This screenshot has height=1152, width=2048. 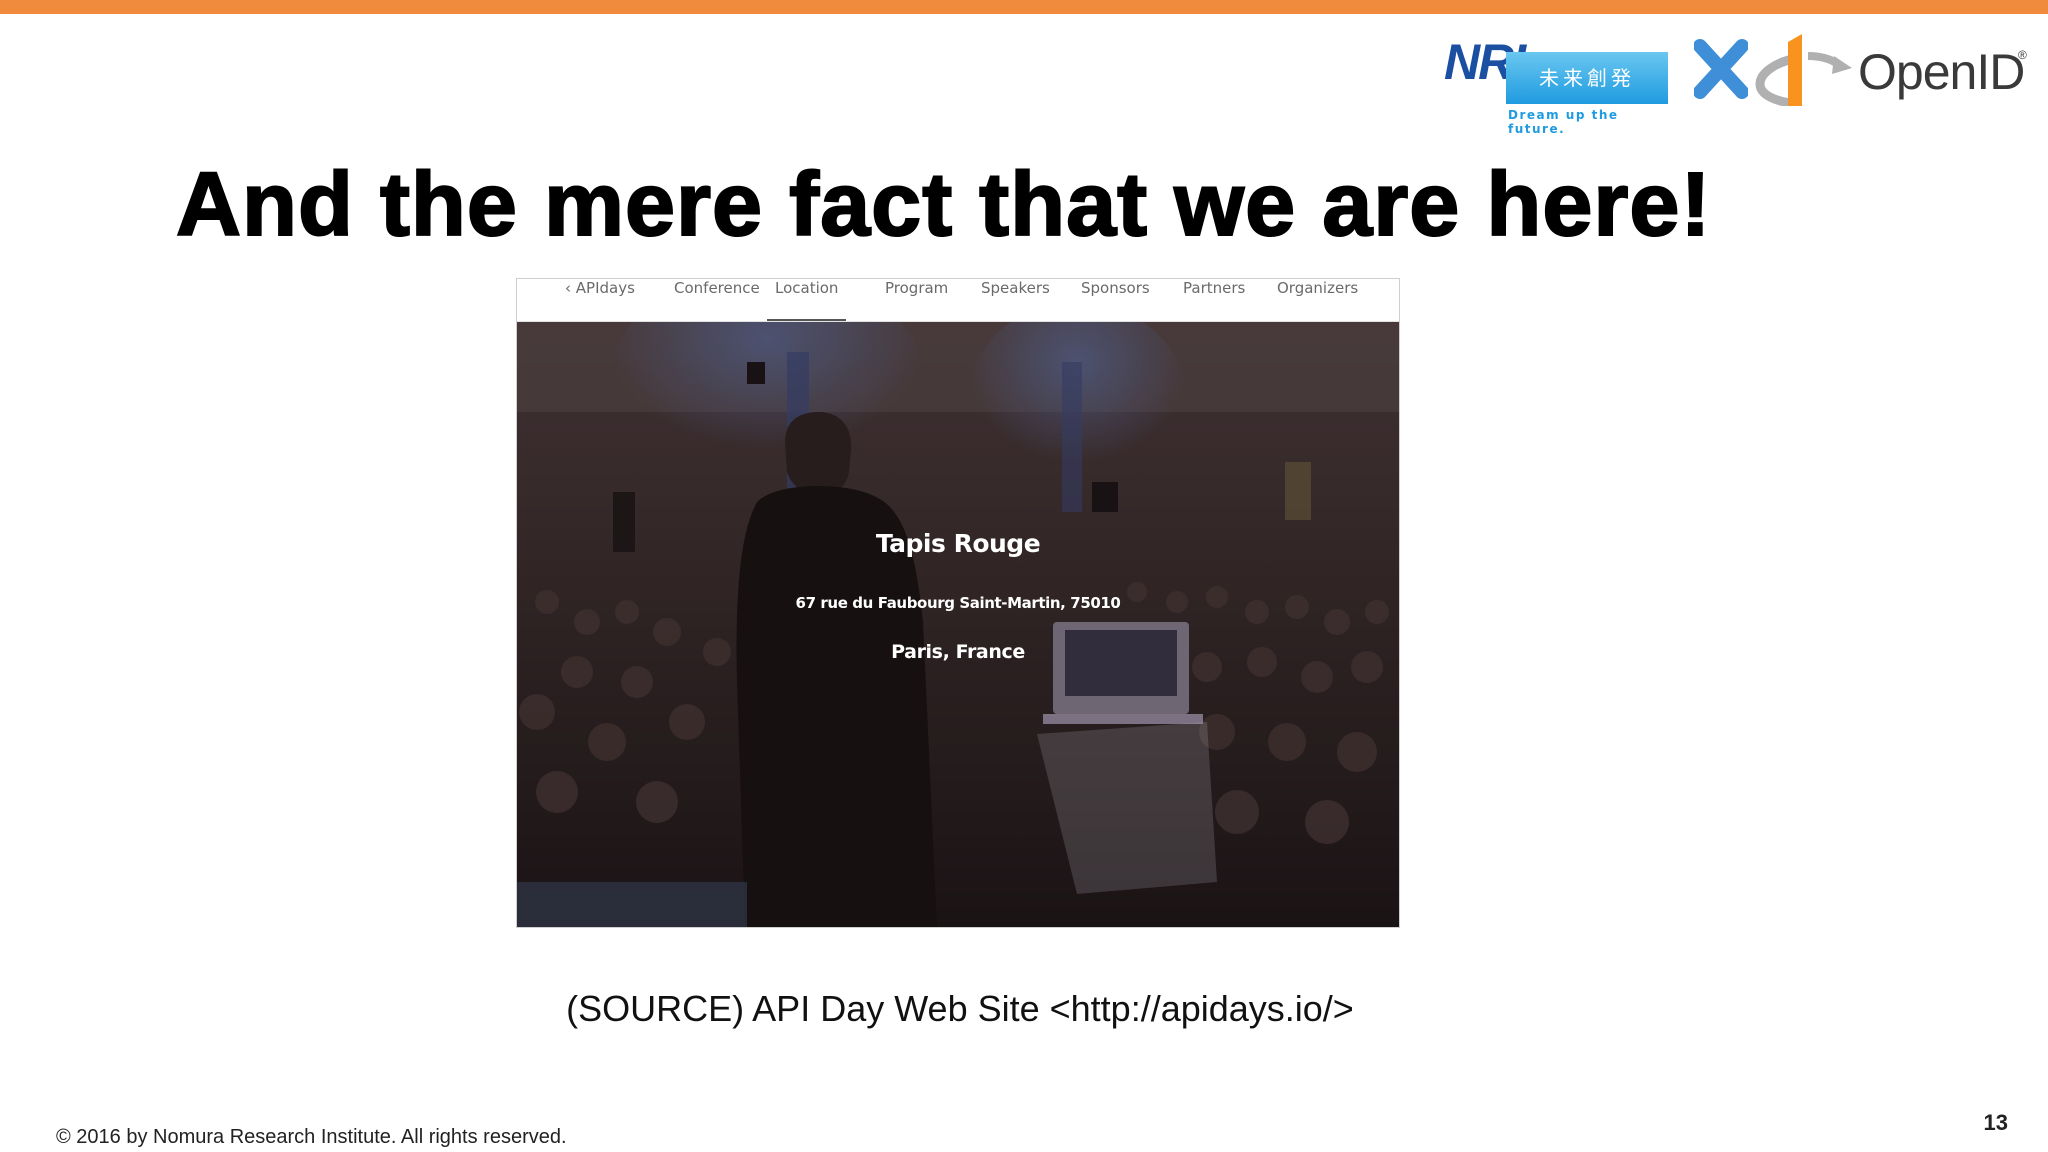 I want to click on openid-wordmark: OpenID, so click(x=1941, y=72).